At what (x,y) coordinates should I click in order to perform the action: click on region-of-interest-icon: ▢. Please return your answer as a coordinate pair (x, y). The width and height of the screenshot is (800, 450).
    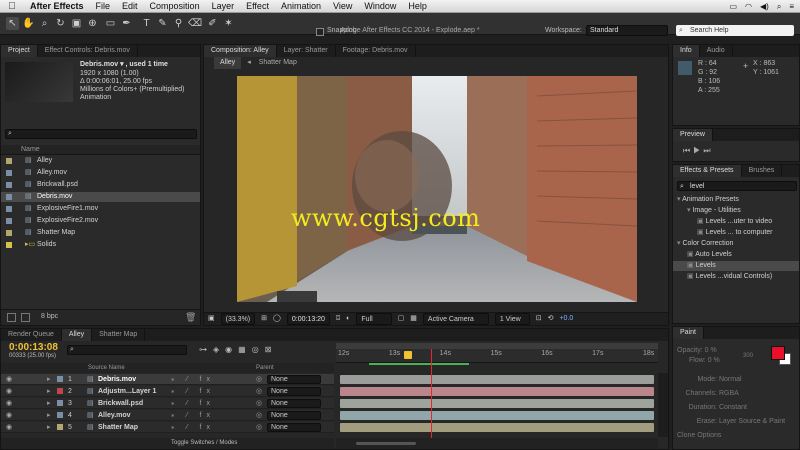
    Looking at the image, I should click on (401, 319).